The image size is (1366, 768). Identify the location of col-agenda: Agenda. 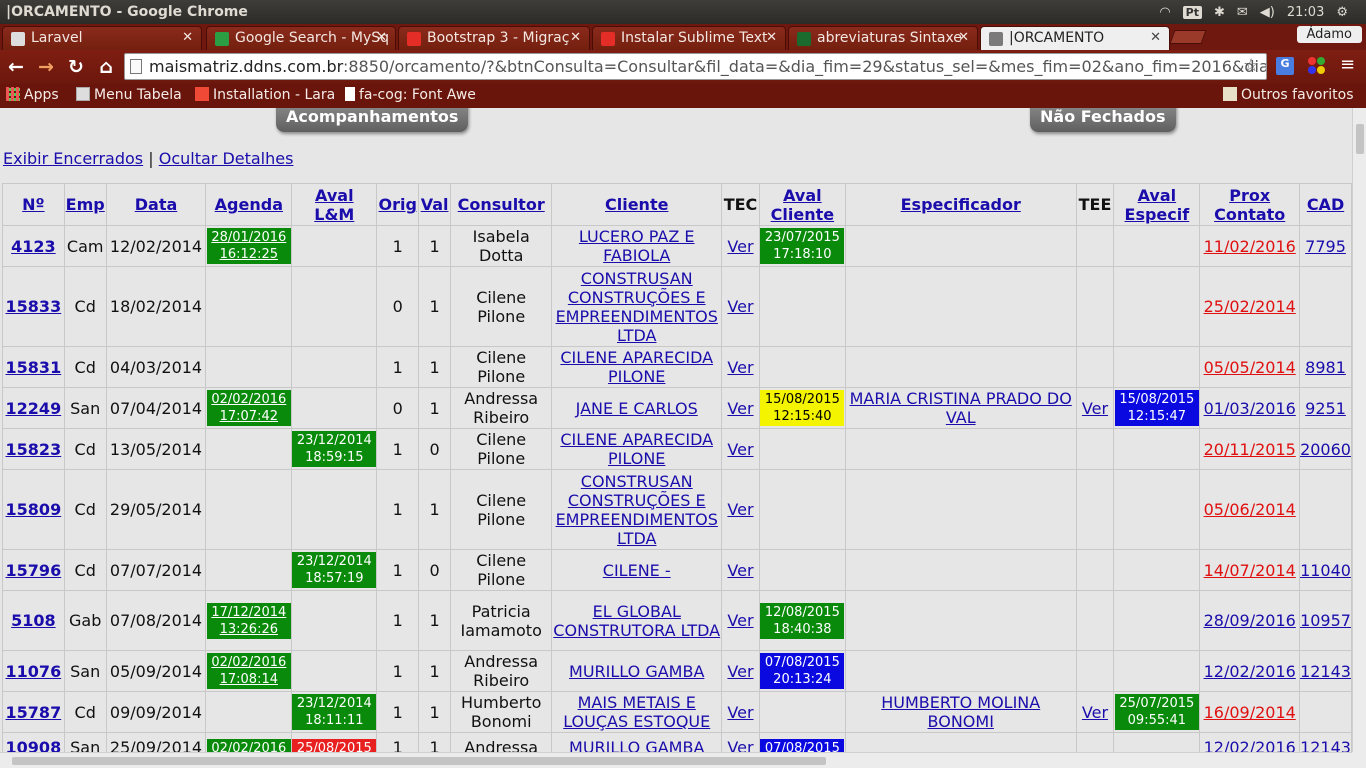
(249, 204).